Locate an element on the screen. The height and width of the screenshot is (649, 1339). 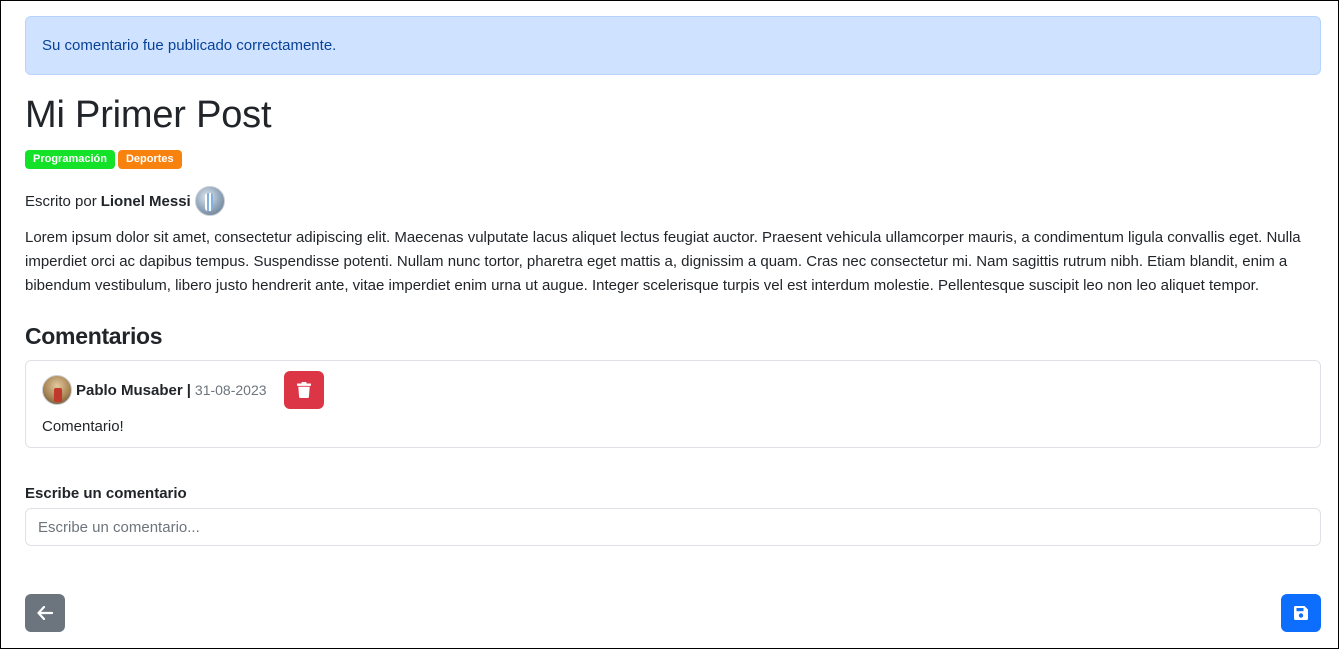
author-prefix: Escrito por is located at coordinates (61, 201).